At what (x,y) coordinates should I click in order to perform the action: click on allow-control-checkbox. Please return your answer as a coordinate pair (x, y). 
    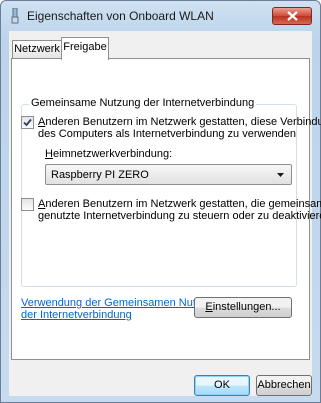
    Looking at the image, I should click on (27, 204).